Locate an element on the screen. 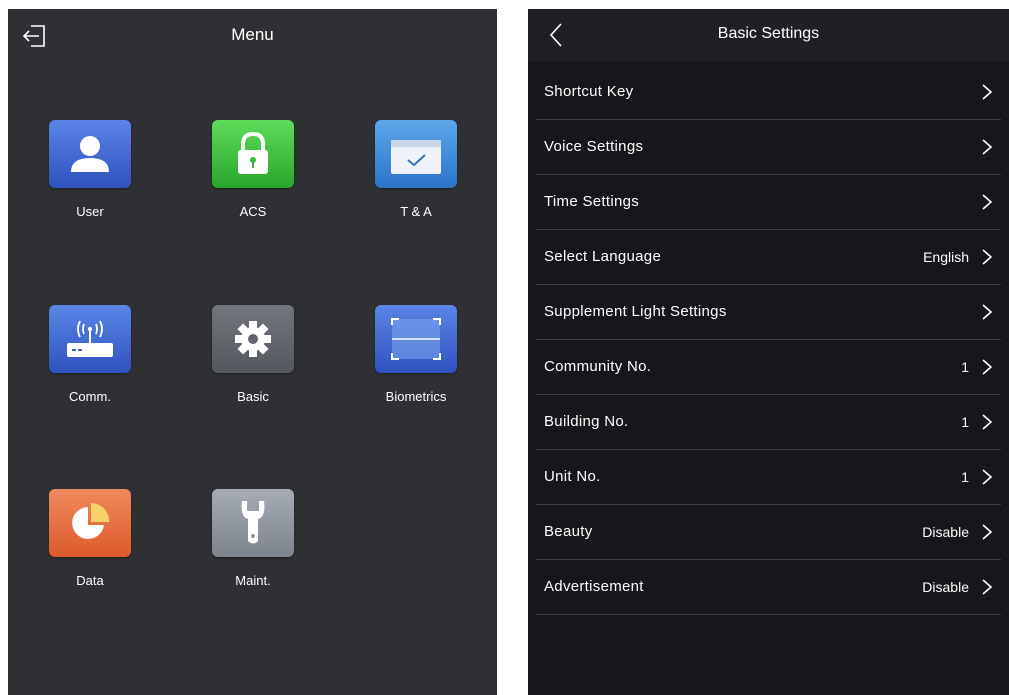  menu-tile-label: ACS is located at coordinates (253, 211).